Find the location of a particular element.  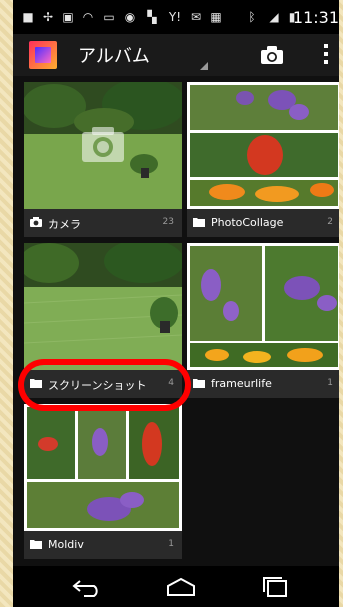

yahoo-text: Y! is located at coordinates (175, 17).